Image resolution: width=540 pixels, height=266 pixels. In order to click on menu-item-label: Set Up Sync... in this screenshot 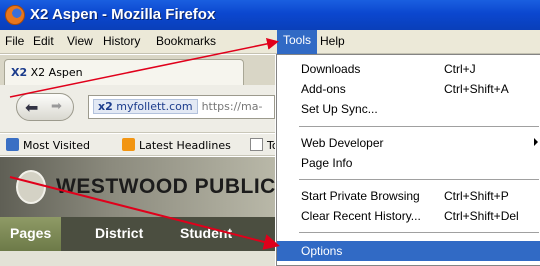, I will do `click(339, 109)`.